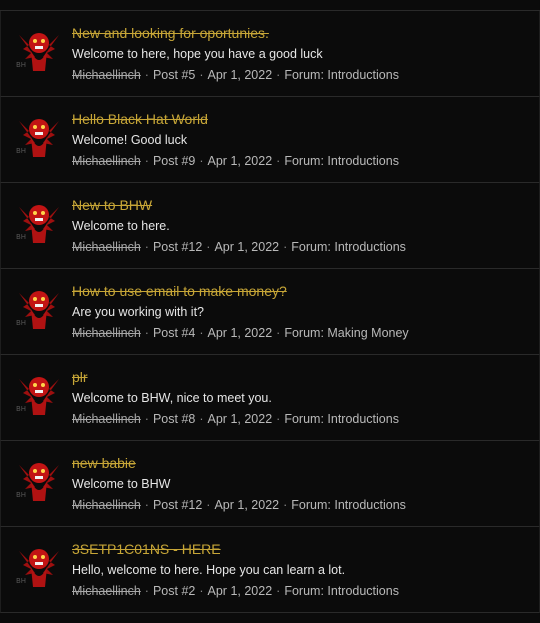  What do you see at coordinates (302, 33) in the screenshot?
I see `thread-title-link: New and looking for oportunies.` at bounding box center [302, 33].